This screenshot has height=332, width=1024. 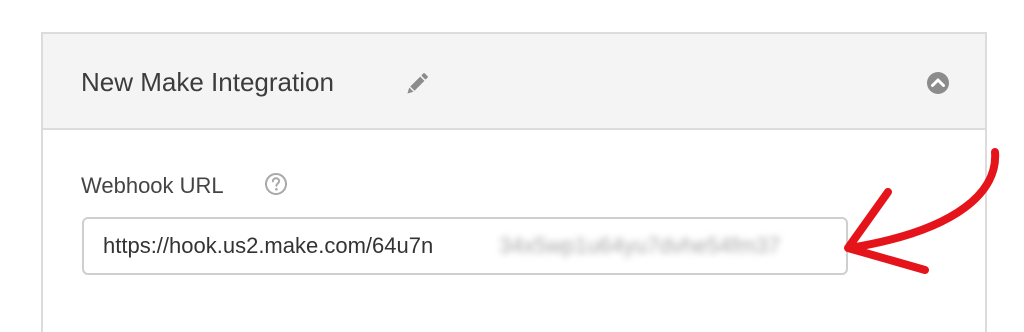 I want to click on webhook-url-value: https://hook.us2.make.com/64u7n, so click(x=268, y=245).